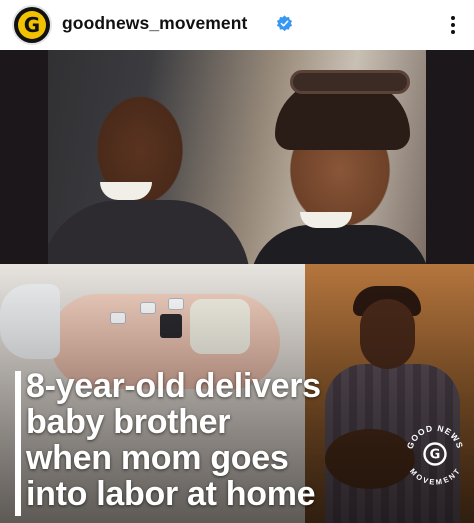 The width and height of the screenshot is (474, 523). Describe the element at coordinates (128, 422) in the screenshot. I see `headline-line: baby brother` at that location.